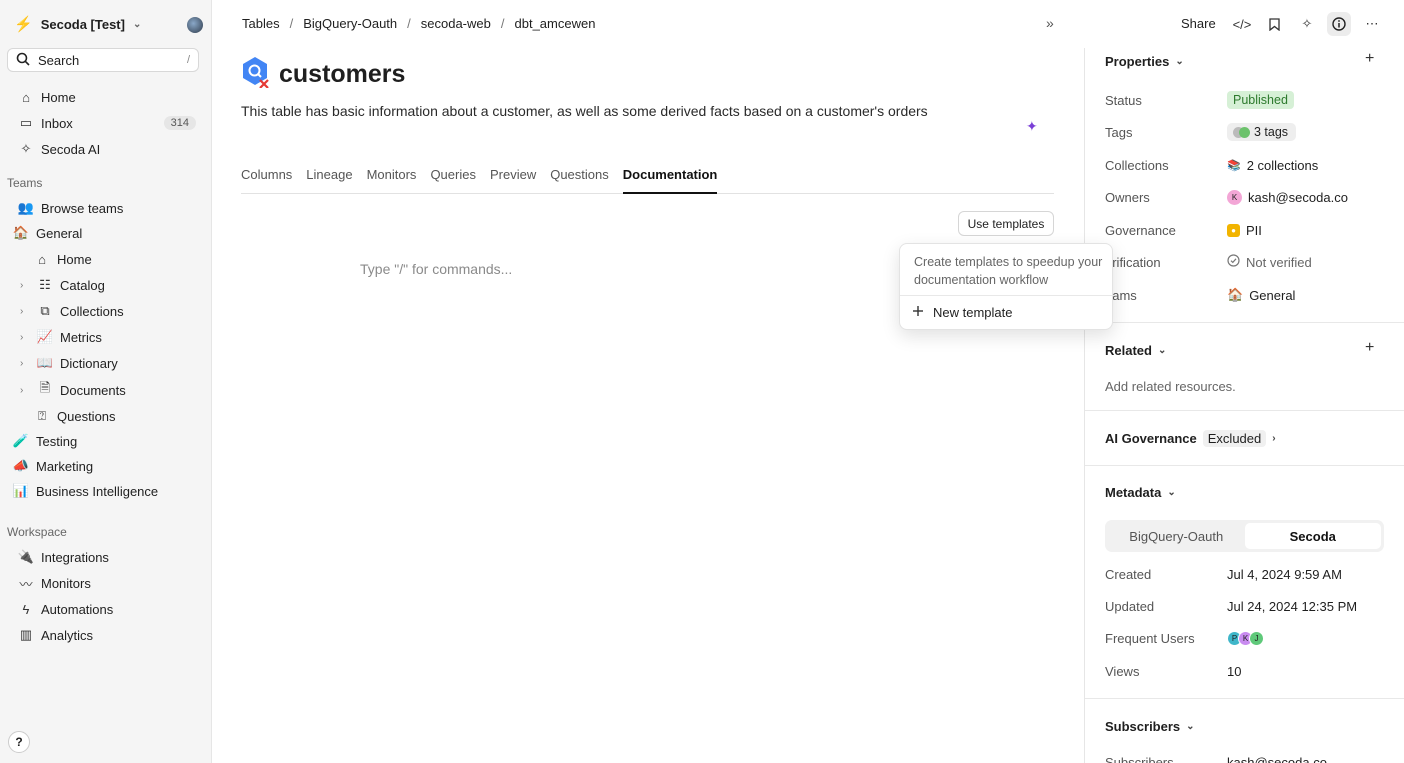 Image resolution: width=1404 pixels, height=763 pixels. Describe the element at coordinates (106, 635) in the screenshot. I see `sidebar-item-analytics: ▥ Analytics` at that location.